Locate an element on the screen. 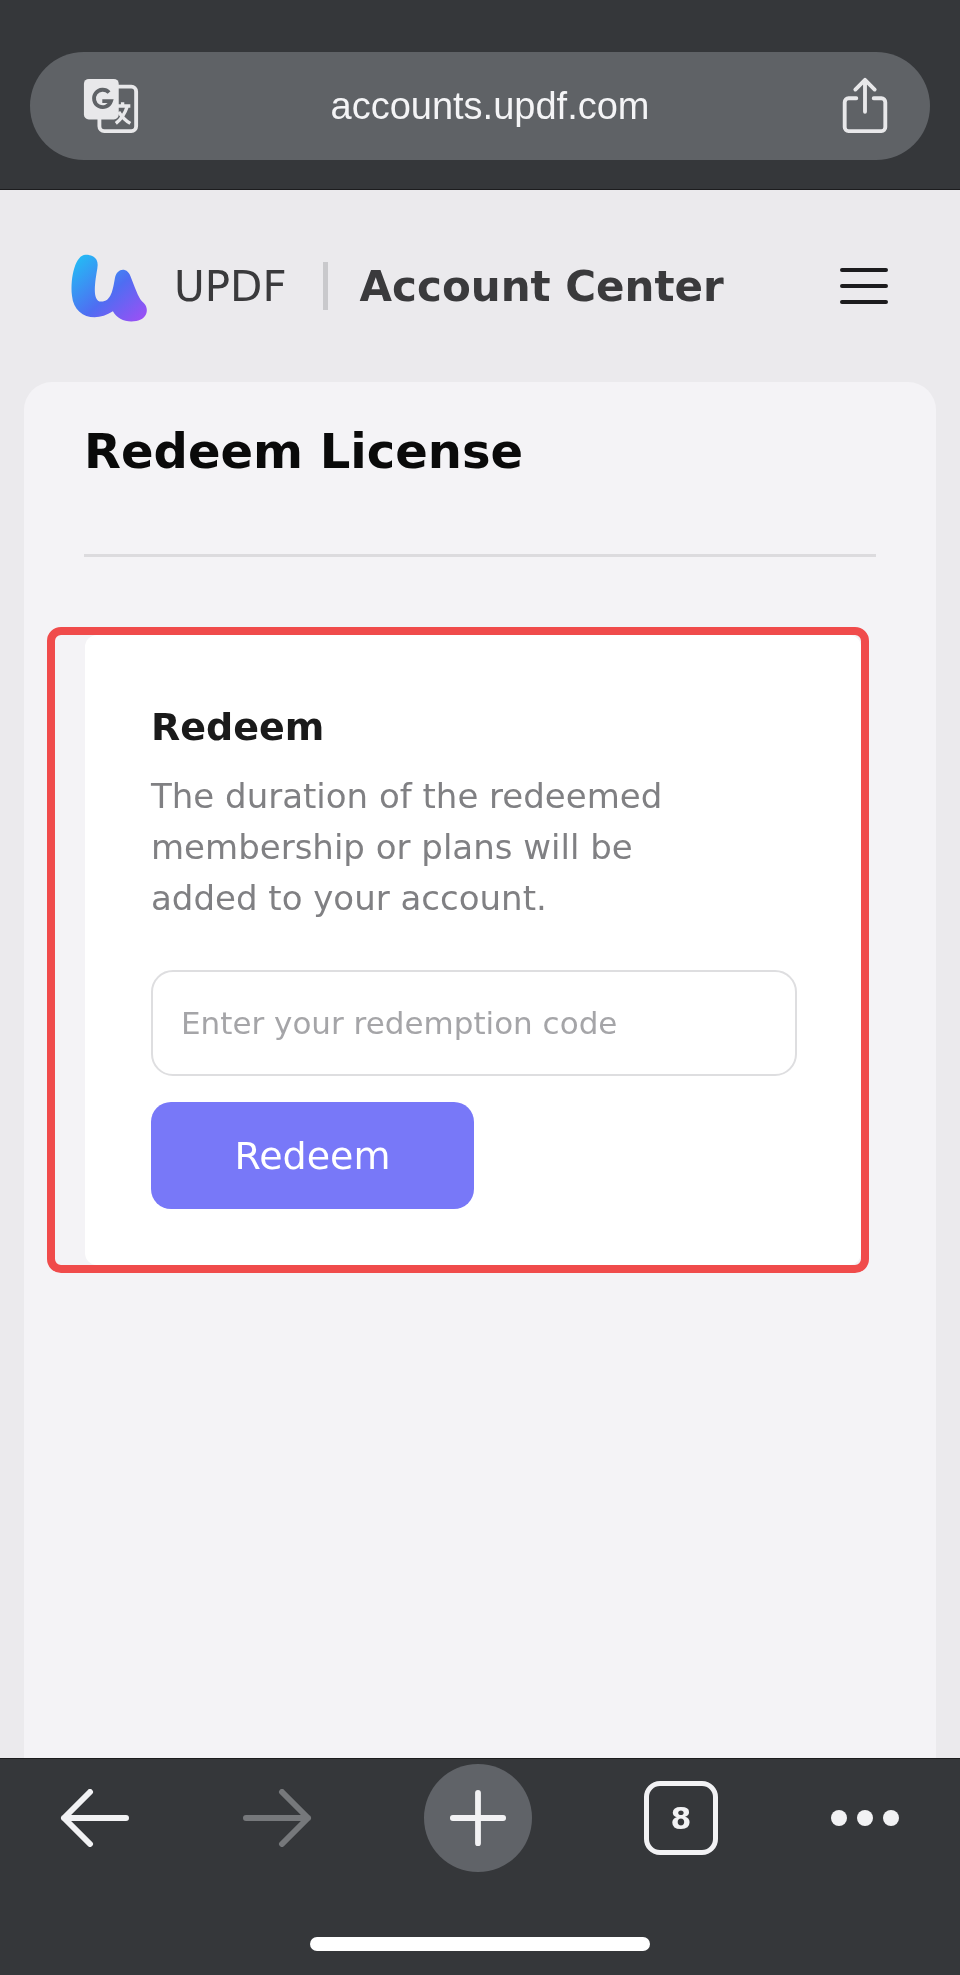 This screenshot has width=960, height=1975. back-icon is located at coordinates (95, 1818).